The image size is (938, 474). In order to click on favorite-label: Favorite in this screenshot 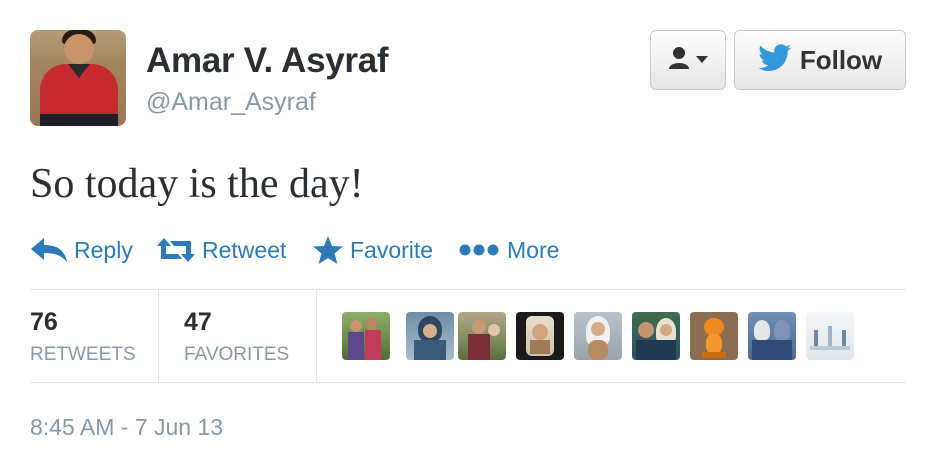, I will do `click(392, 249)`.